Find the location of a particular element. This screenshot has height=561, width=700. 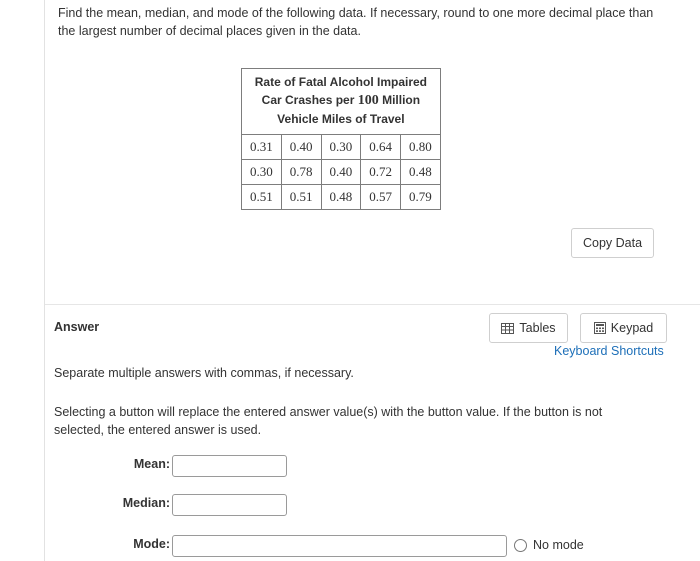

title-line-2-num: 100 is located at coordinates (368, 100).